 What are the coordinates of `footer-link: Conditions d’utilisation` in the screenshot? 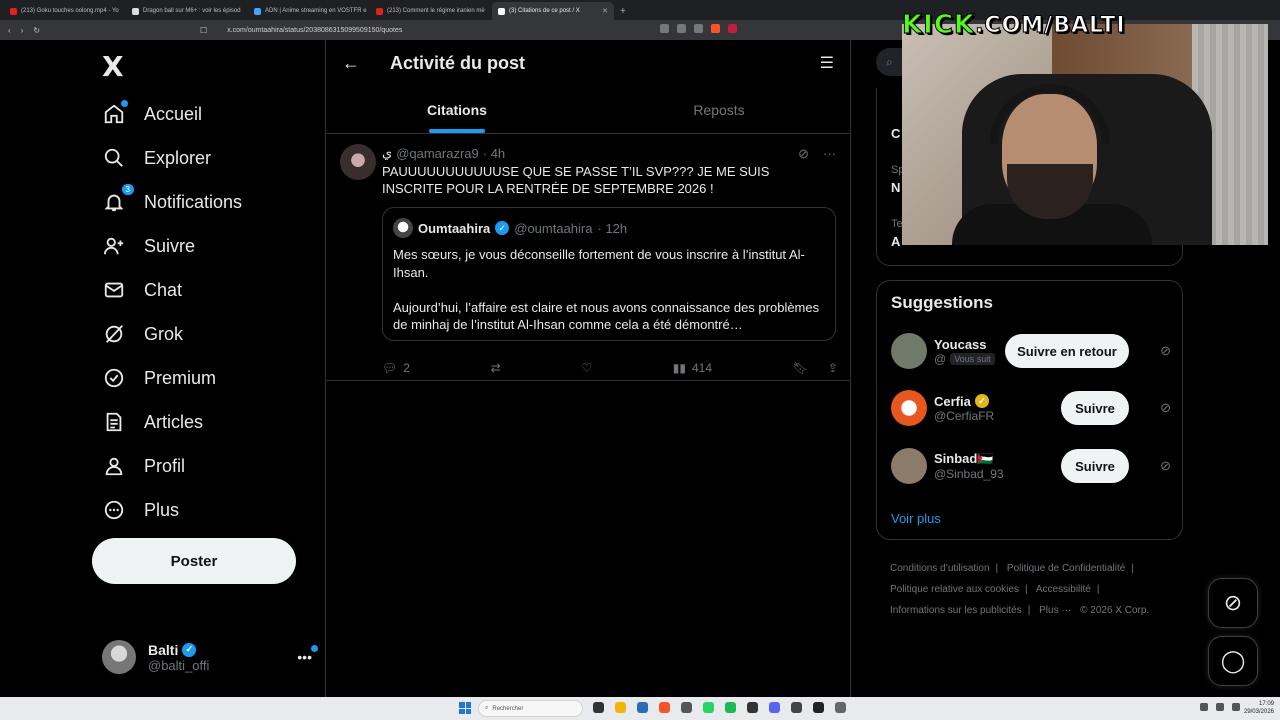 It's located at (940, 568).